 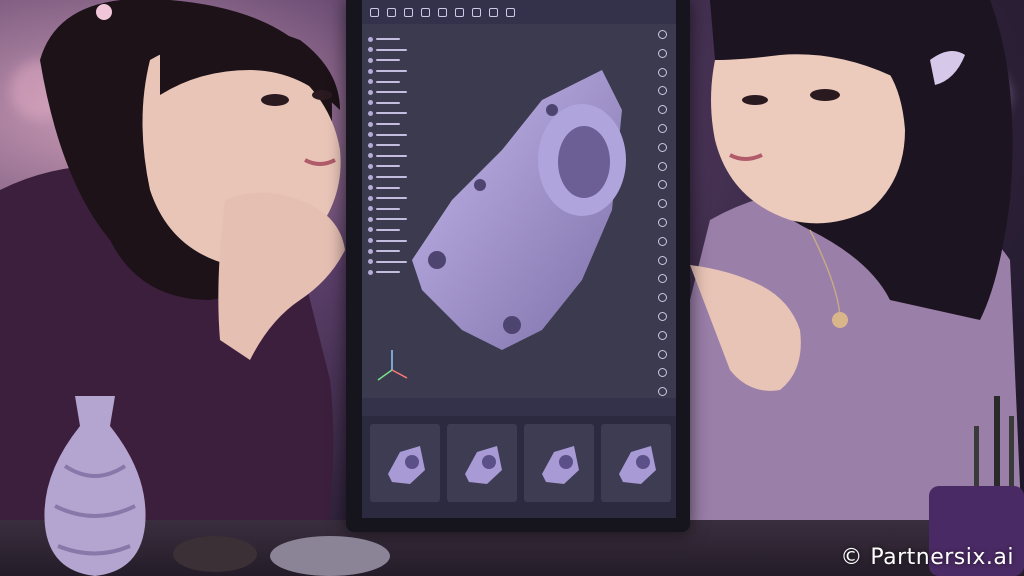 What do you see at coordinates (391, 12) in the screenshot?
I see `file-icon` at bounding box center [391, 12].